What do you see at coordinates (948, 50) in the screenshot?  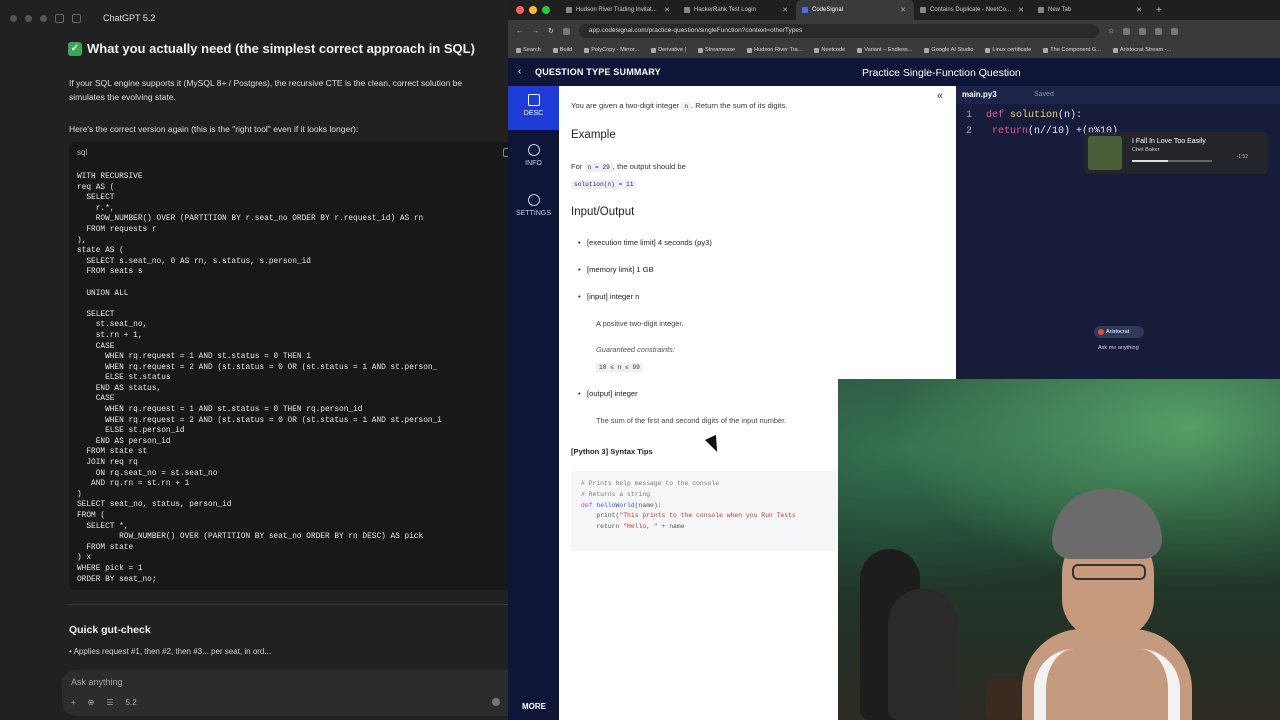 I see `bookmark-item: Google AI Studio` at bounding box center [948, 50].